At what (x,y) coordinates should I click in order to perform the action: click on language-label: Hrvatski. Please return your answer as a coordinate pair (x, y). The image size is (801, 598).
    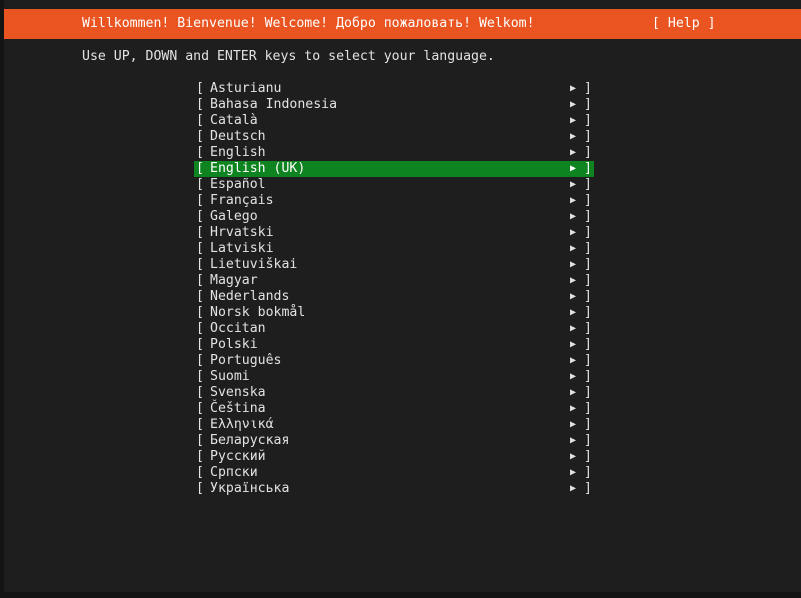
    Looking at the image, I should click on (242, 232).